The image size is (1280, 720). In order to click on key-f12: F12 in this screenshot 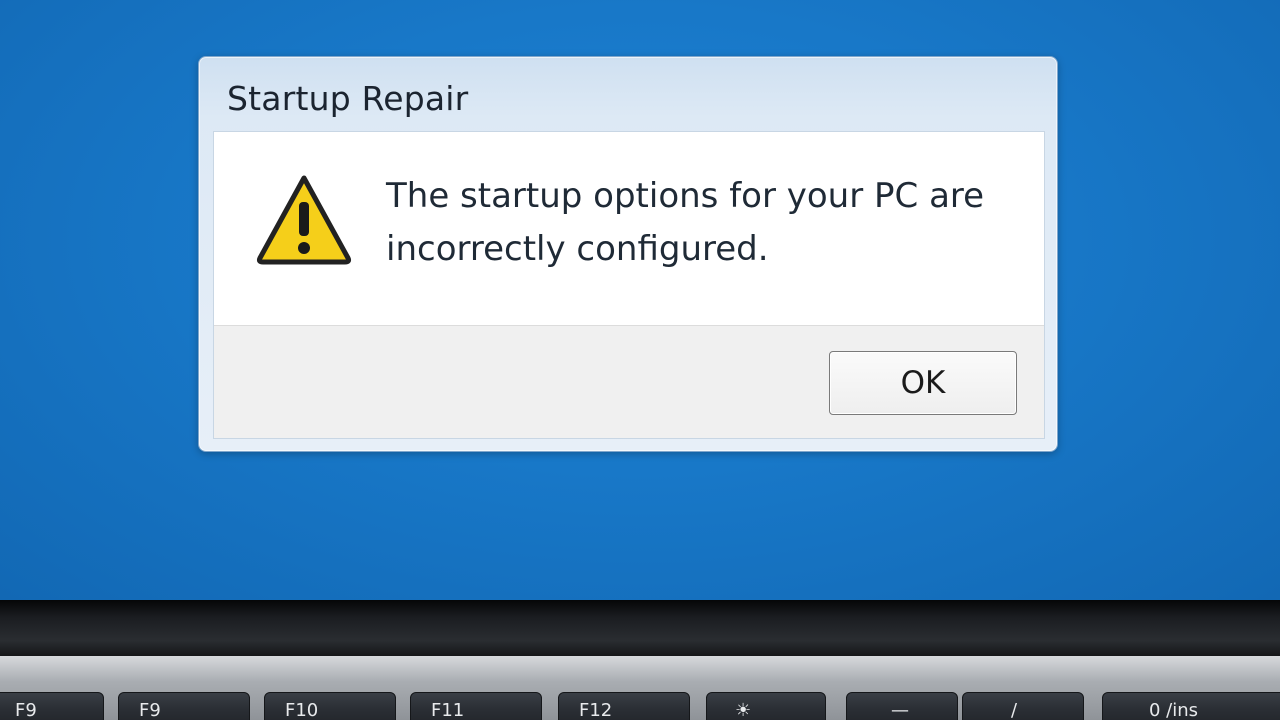, I will do `click(624, 706)`.